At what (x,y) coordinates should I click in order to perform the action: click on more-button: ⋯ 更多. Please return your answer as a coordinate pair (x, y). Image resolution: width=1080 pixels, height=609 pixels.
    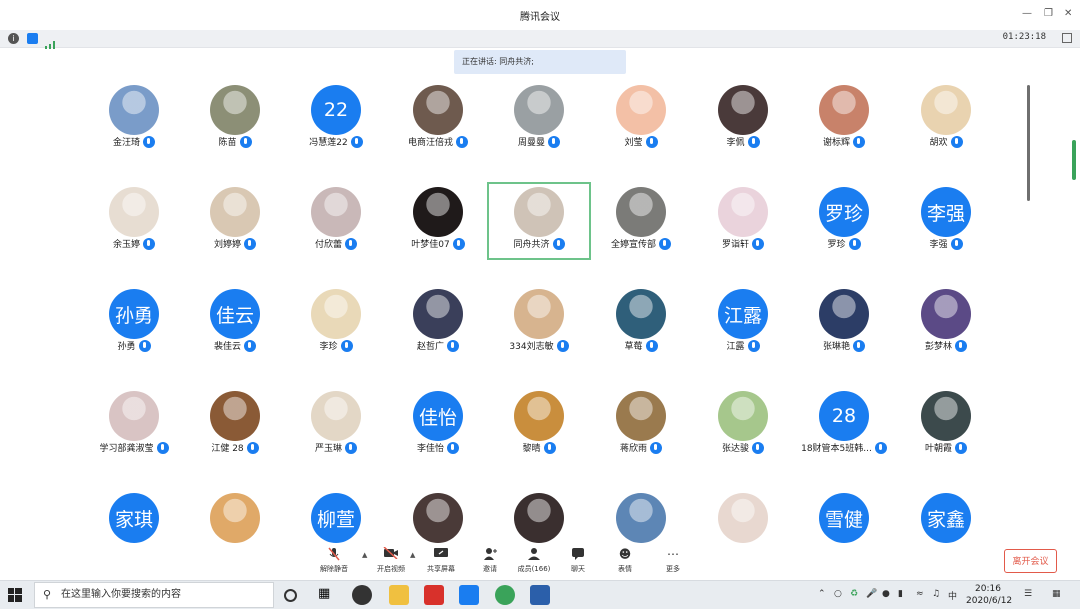
    Looking at the image, I should click on (673, 560).